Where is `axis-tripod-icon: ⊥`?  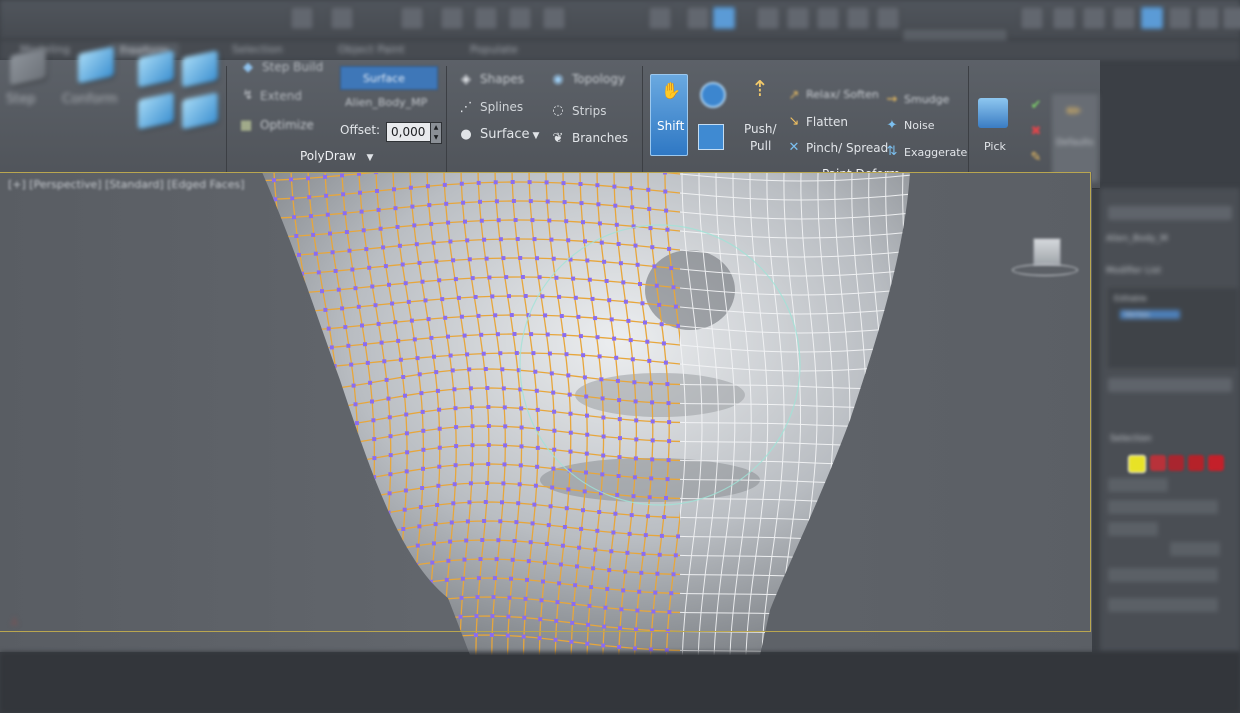
axis-tripod-icon: ⊥ is located at coordinates (14, 621).